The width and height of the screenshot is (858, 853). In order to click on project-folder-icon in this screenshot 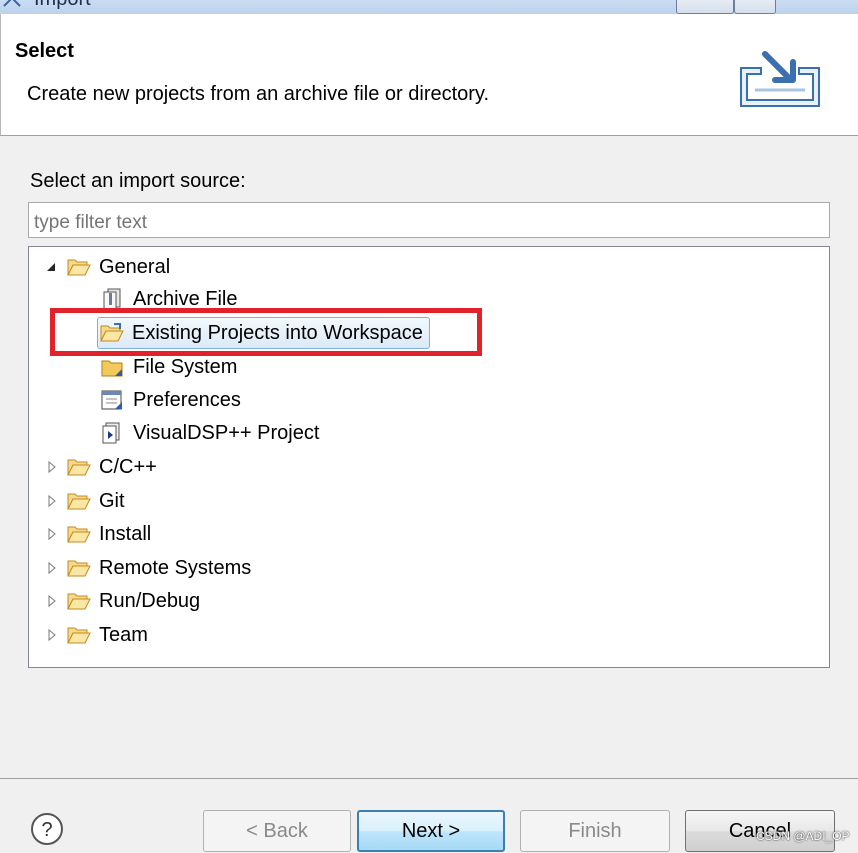, I will do `click(112, 332)`.